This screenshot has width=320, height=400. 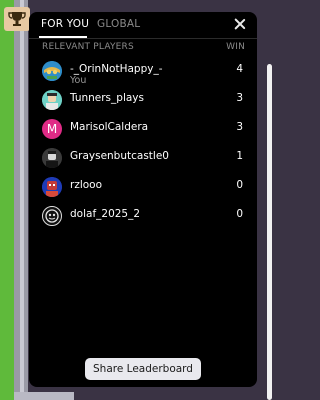 I want to click on player-you-label: You, so click(x=78, y=80).